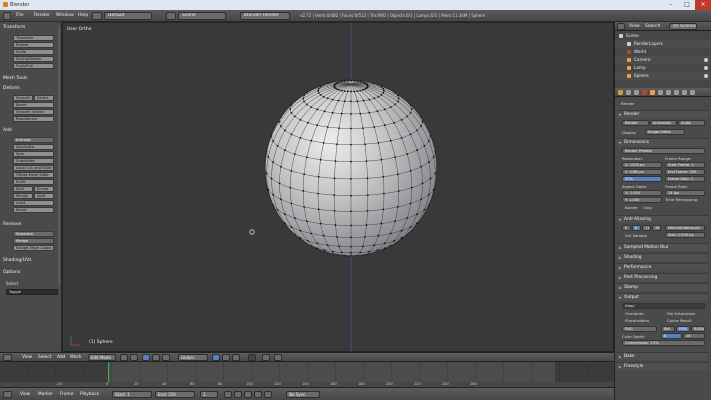  What do you see at coordinates (684, 92) in the screenshot?
I see `material-tab-icon` at bounding box center [684, 92].